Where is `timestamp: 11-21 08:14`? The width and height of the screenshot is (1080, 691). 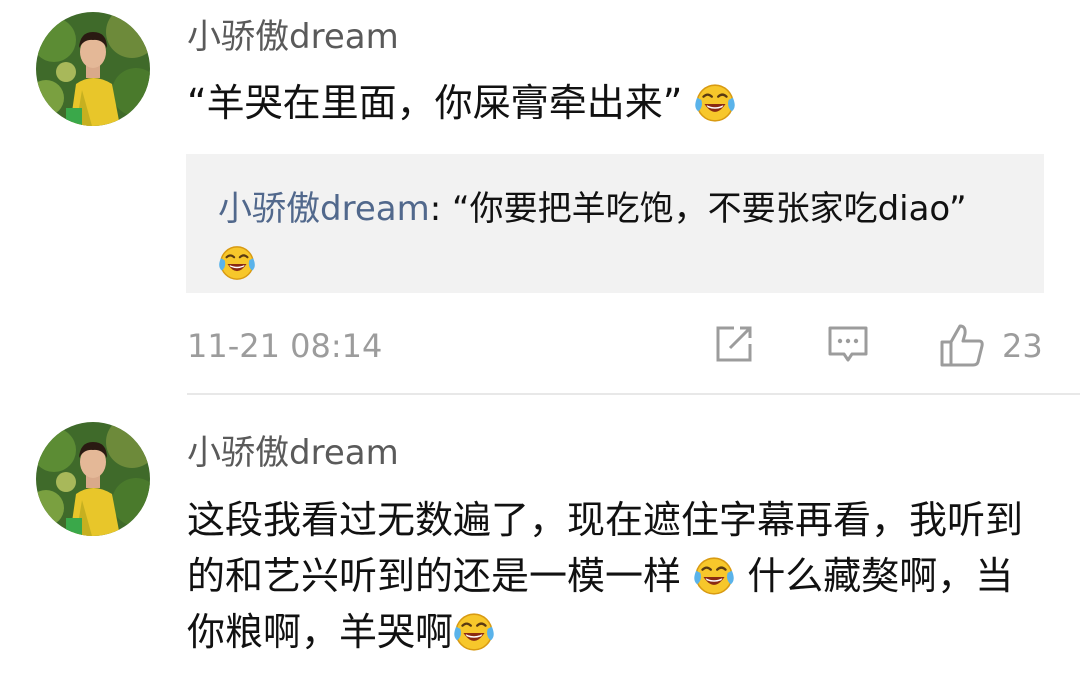
timestamp: 11-21 08:14 is located at coordinates (285, 346).